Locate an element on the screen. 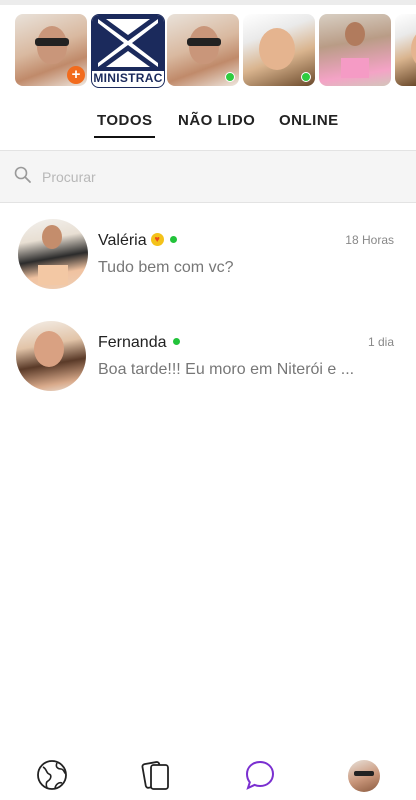 The height and width of the screenshot is (800, 416). message-preview: Tudo bem com vc? is located at coordinates (166, 267).